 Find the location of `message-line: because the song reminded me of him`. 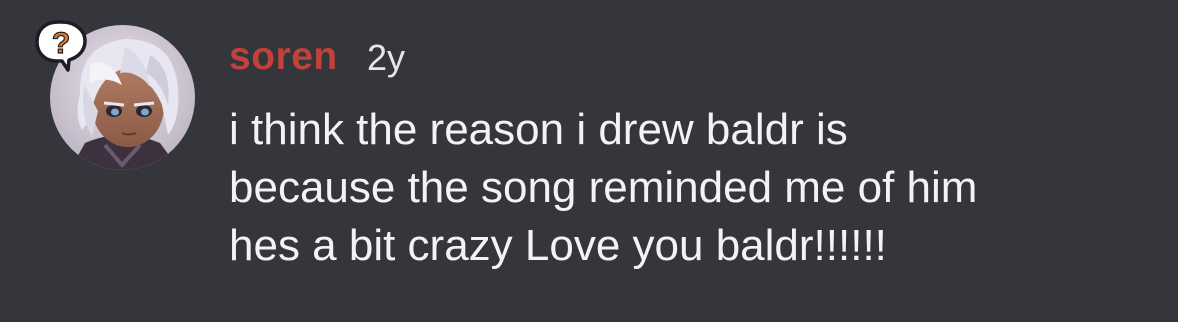

message-line: because the song reminded me of him is located at coordinates (603, 187).